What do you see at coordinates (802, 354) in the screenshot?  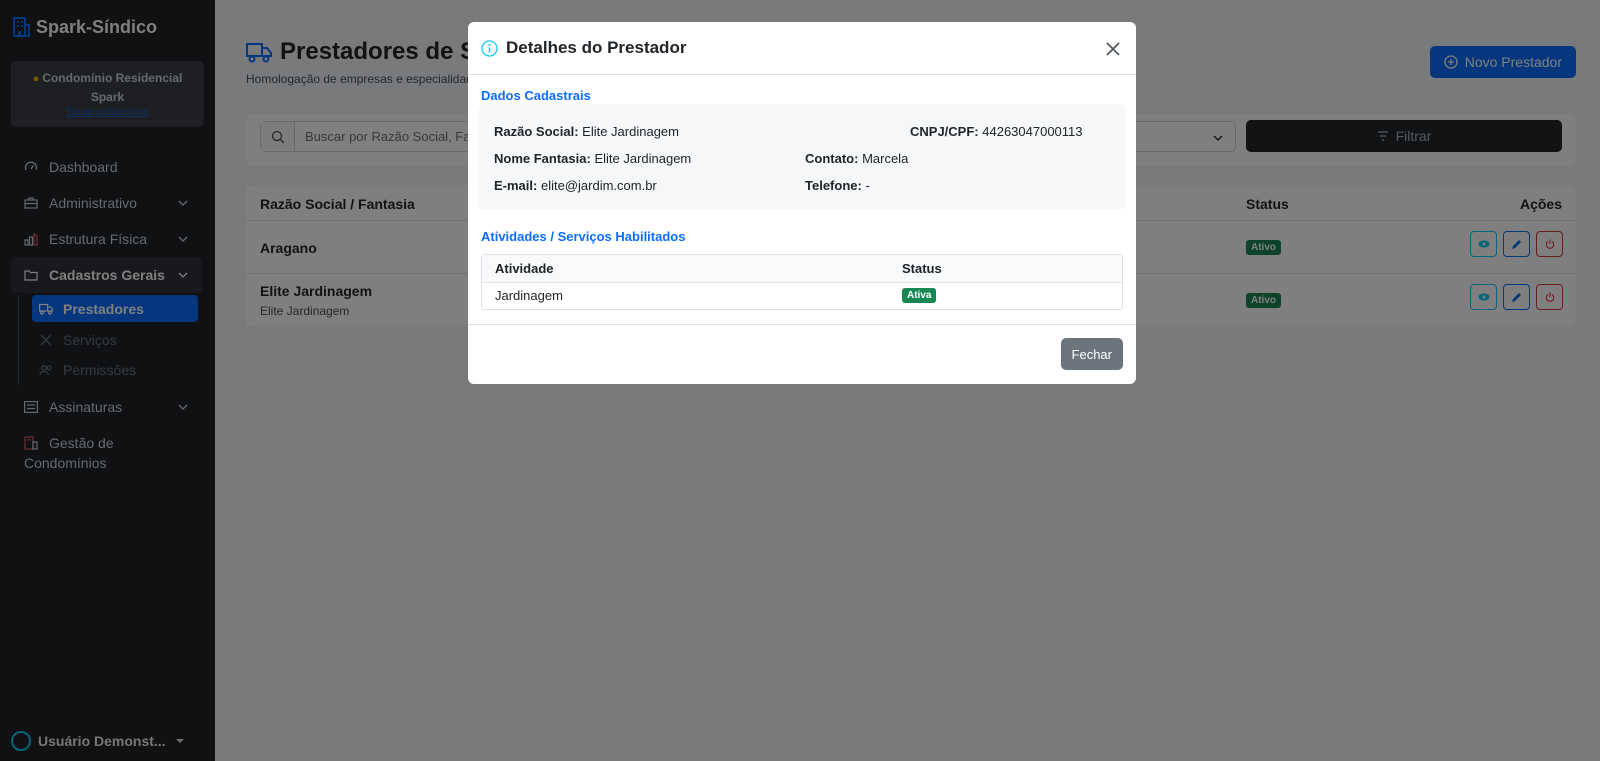 I see `modal-footer: Fechar` at bounding box center [802, 354].